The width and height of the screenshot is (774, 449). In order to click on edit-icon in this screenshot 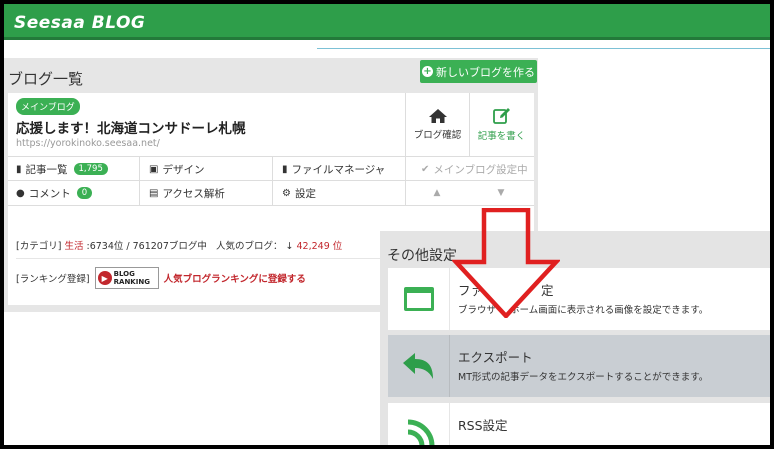, I will do `click(501, 116)`.